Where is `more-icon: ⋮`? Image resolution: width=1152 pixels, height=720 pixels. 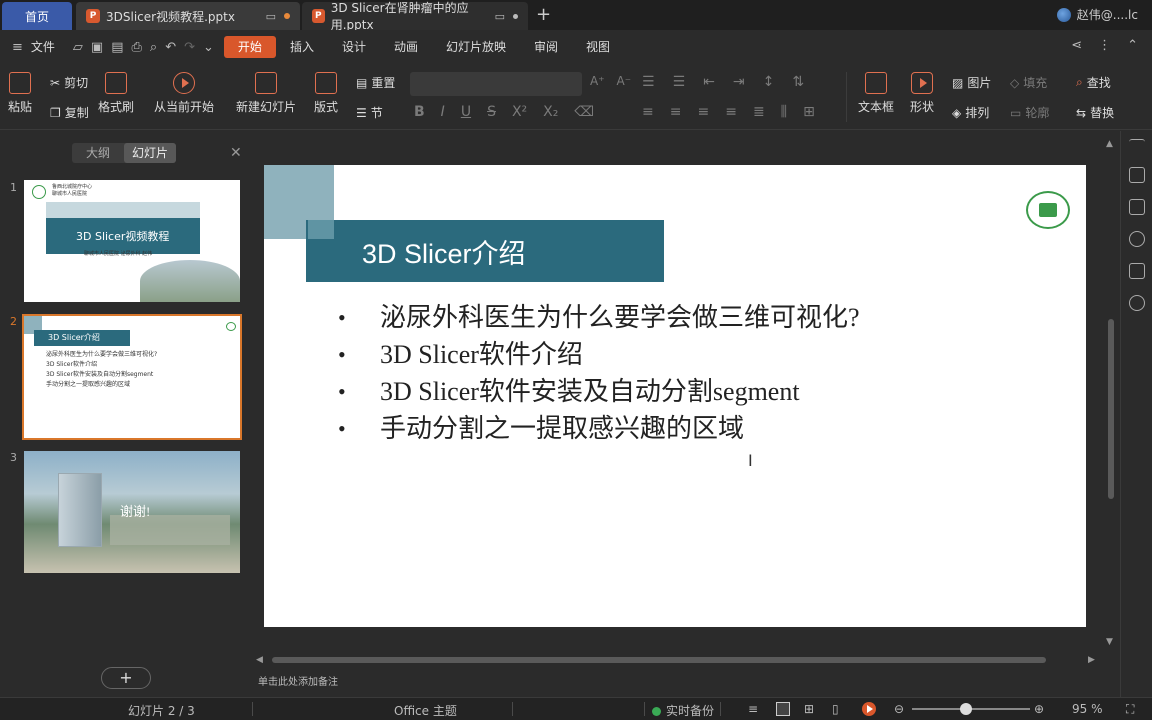
more-icon: ⋮ is located at coordinates (1104, 45).